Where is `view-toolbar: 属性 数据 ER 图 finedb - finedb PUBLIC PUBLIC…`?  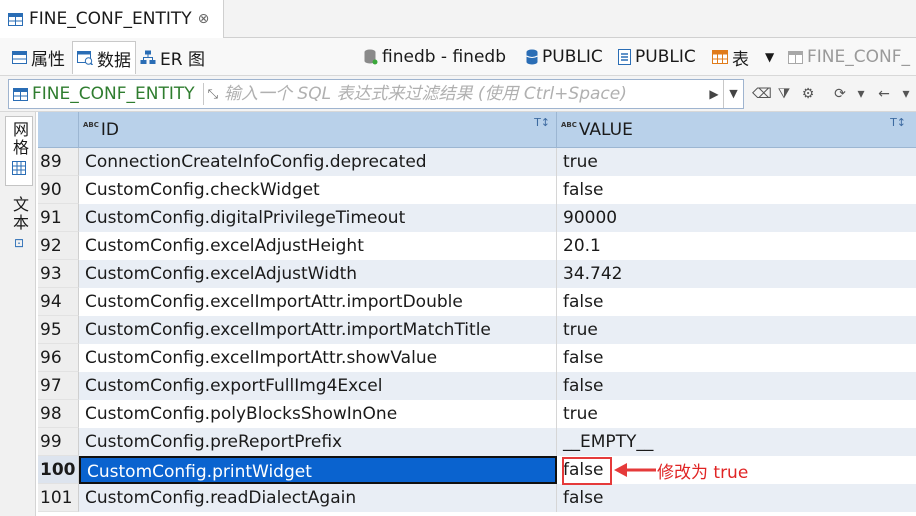
view-toolbar: 属性 数据 ER 图 finedb - finedb PUBLIC PUBLIC… is located at coordinates (458, 57).